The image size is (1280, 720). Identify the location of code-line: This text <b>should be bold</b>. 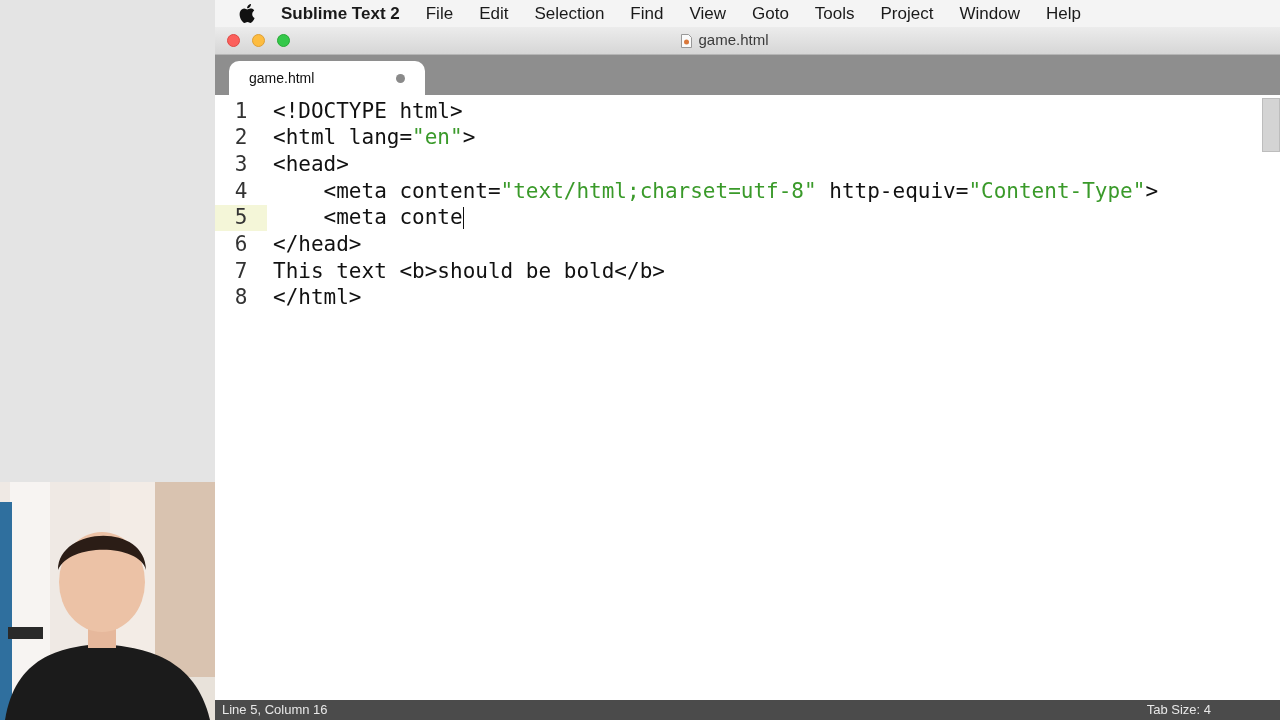
(468, 271).